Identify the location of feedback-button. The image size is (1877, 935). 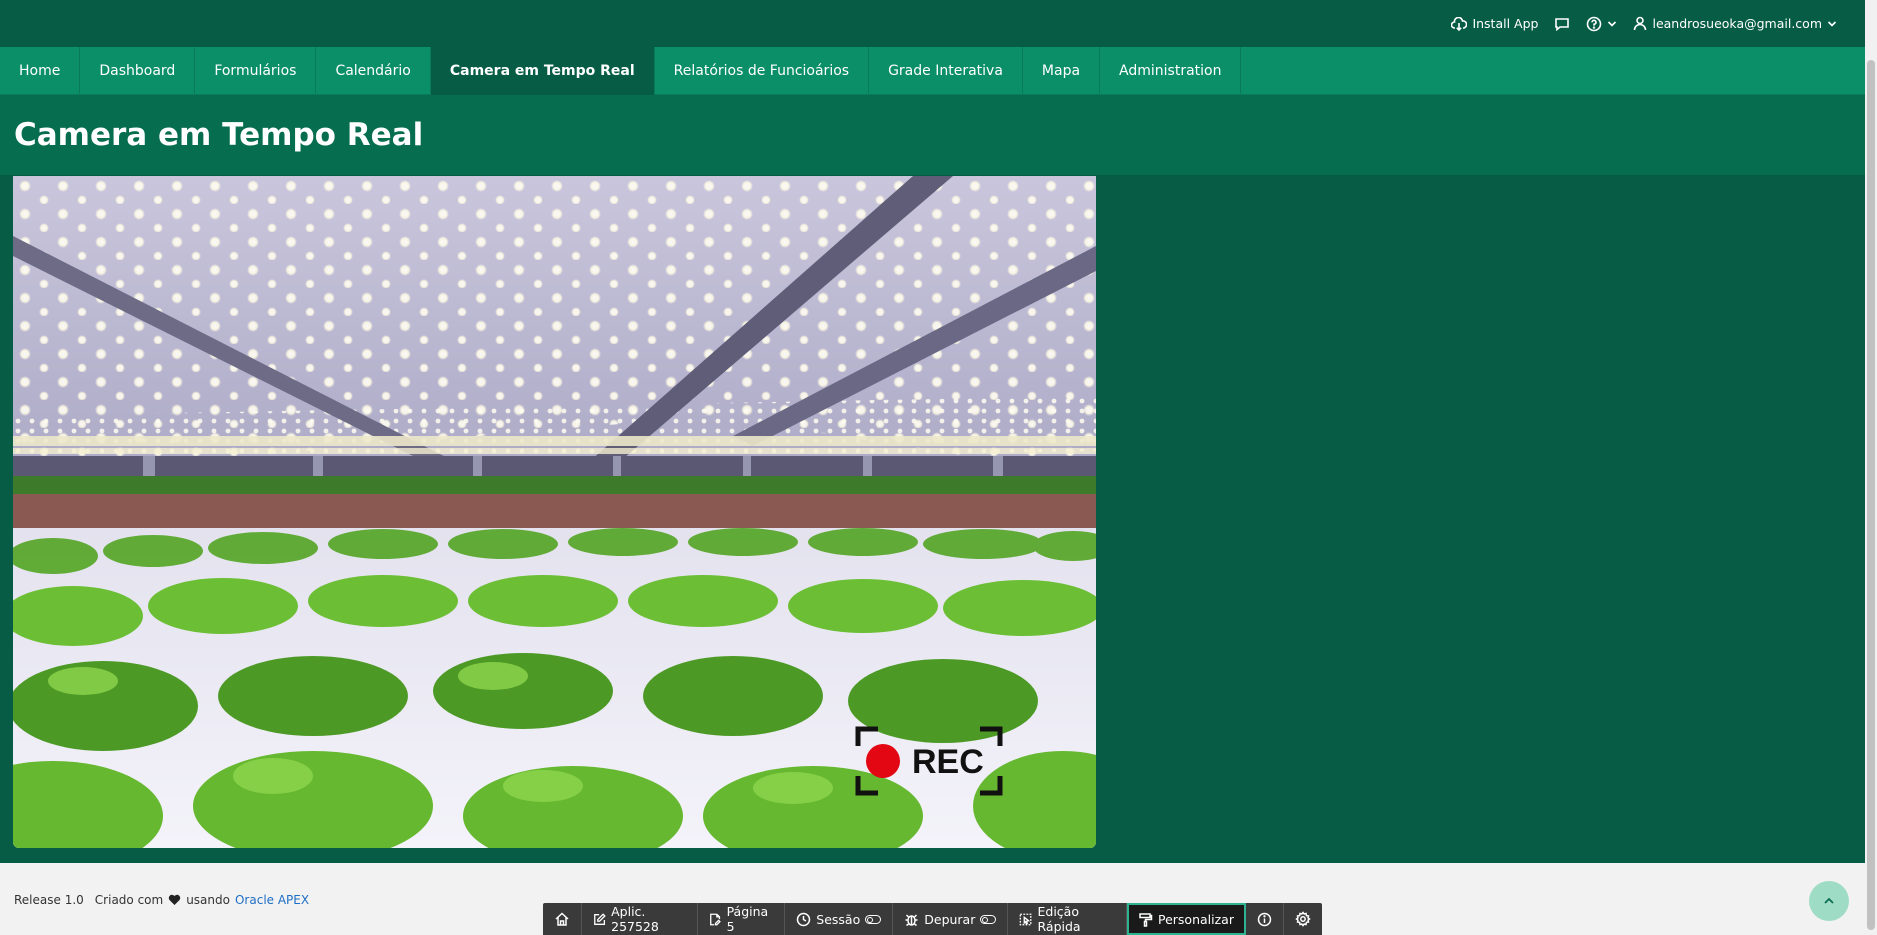
(1562, 24).